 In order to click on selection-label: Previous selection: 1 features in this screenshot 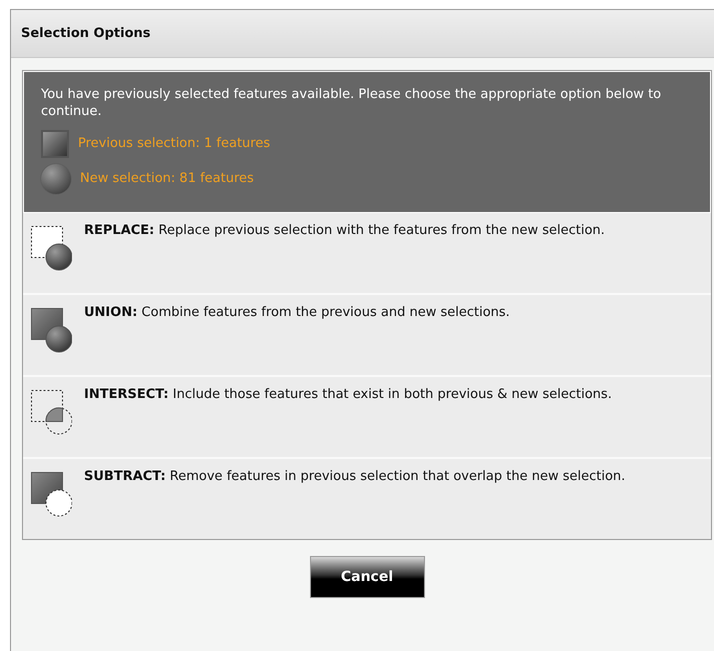, I will do `click(174, 143)`.